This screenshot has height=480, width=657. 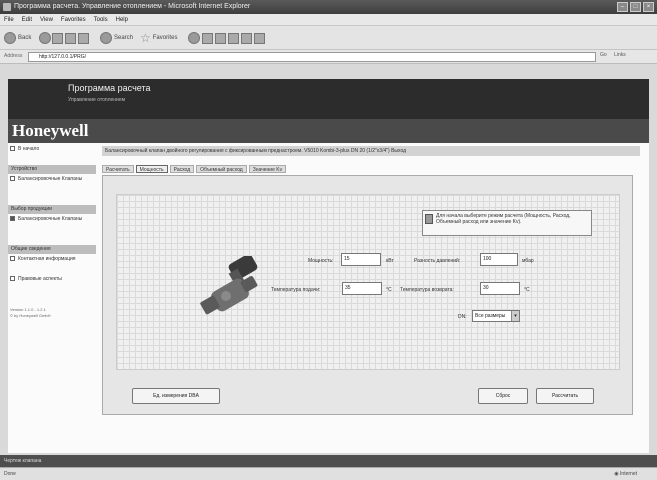 What do you see at coordinates (603, 55) in the screenshot?
I see `go-button: Go` at bounding box center [603, 55].